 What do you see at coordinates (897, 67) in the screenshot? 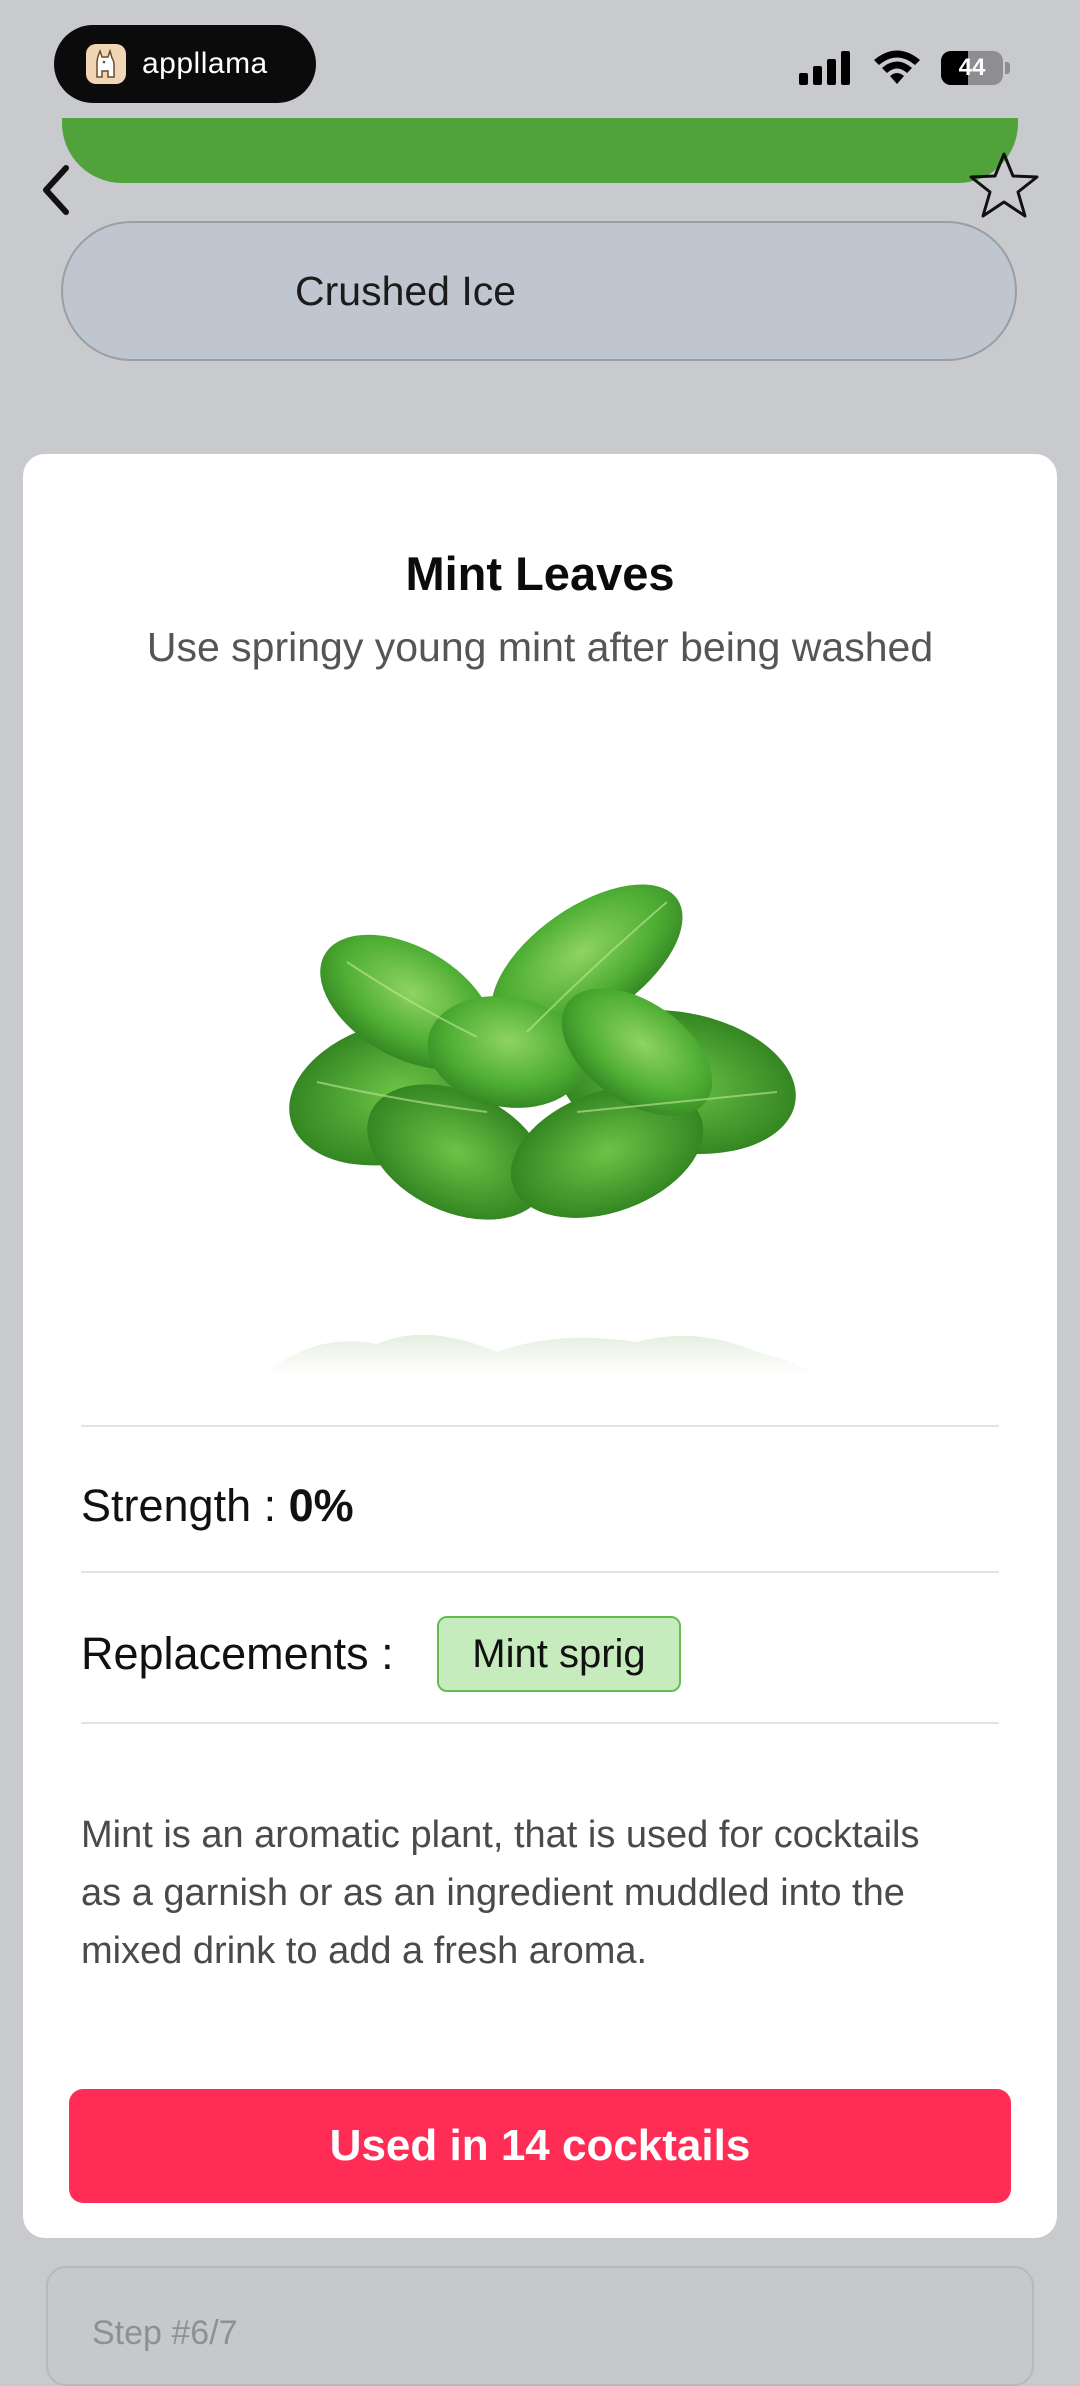
I see `wifi-icon` at bounding box center [897, 67].